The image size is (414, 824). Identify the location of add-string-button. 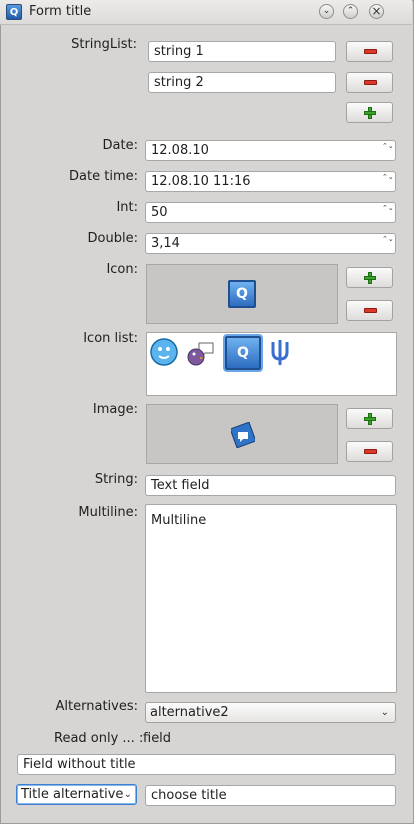
(369, 112).